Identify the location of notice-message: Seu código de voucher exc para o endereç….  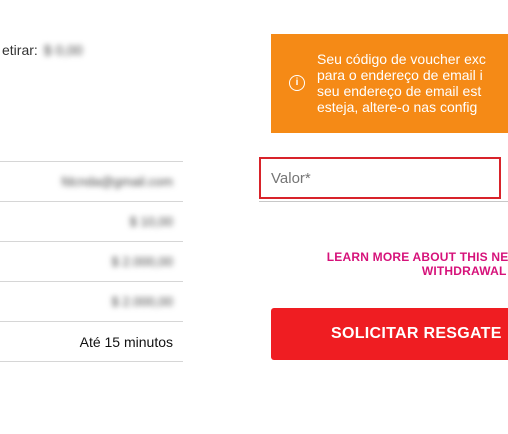
(412, 83).